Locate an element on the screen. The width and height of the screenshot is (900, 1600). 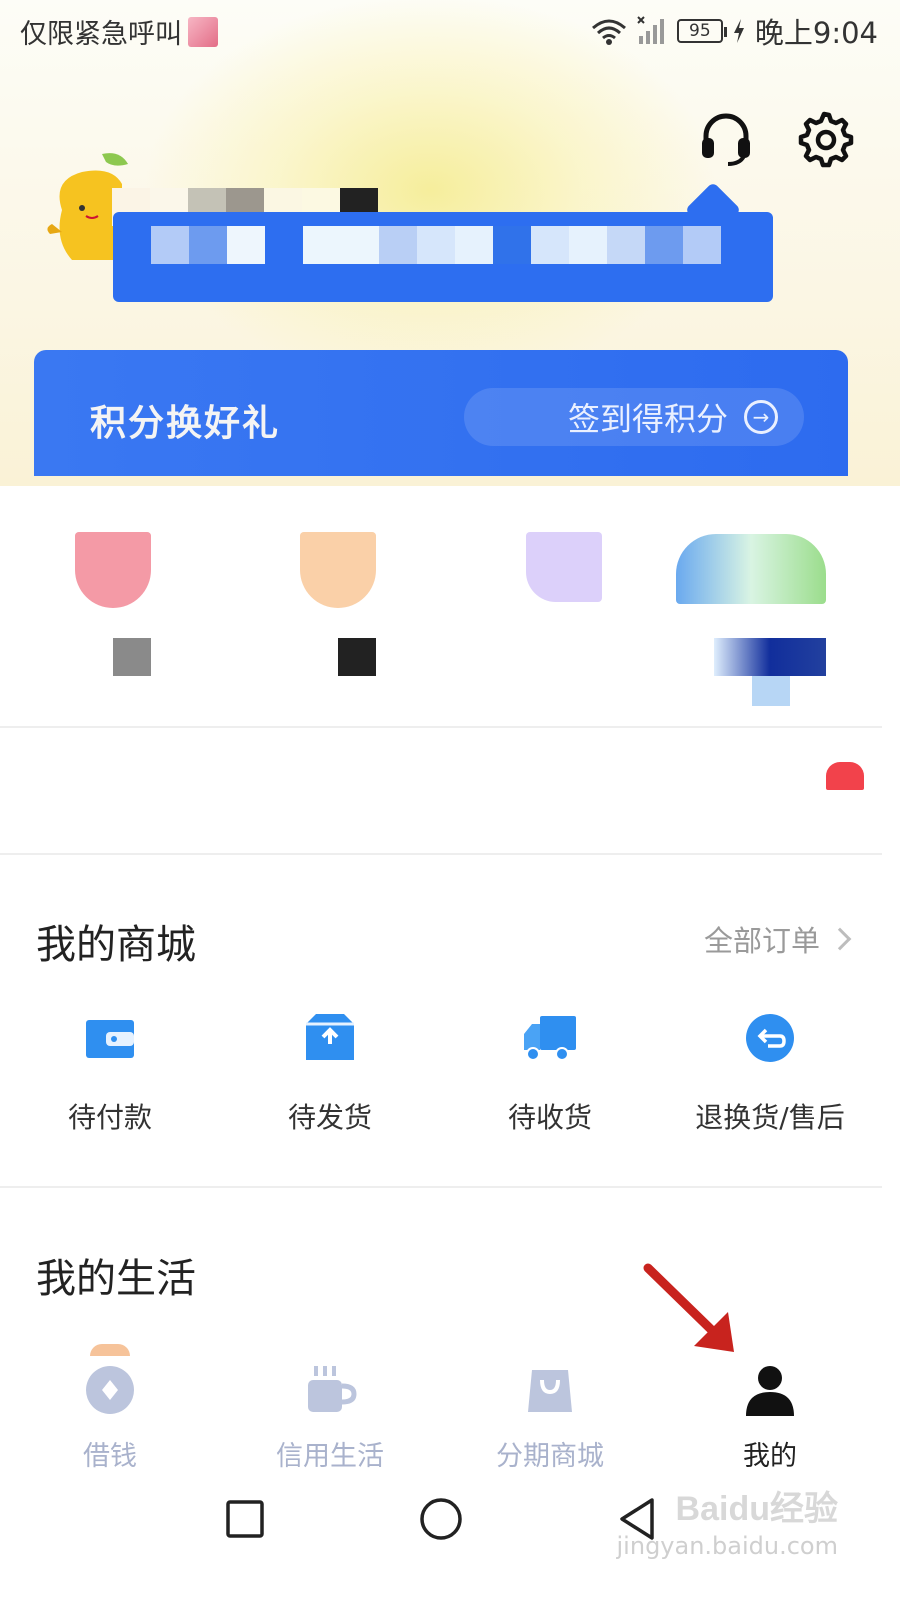
order-label: 待收货 is located at coordinates (549, 1117).